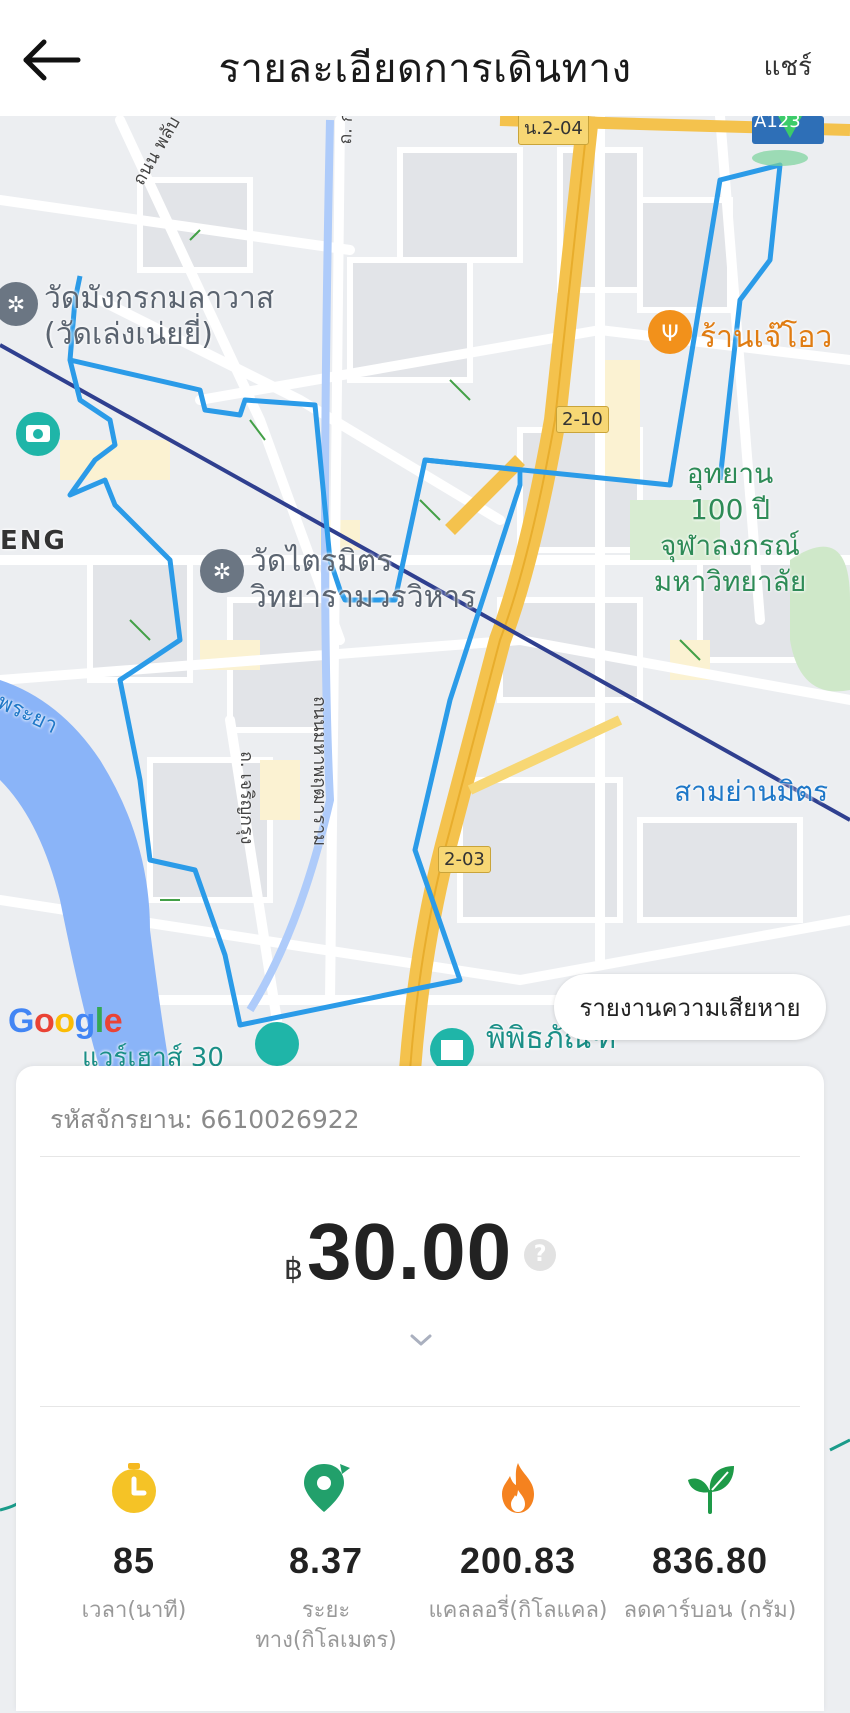 This screenshot has width=850, height=1713. I want to click on page-title: รายละเอียดการเดินทาง, so click(425, 69).